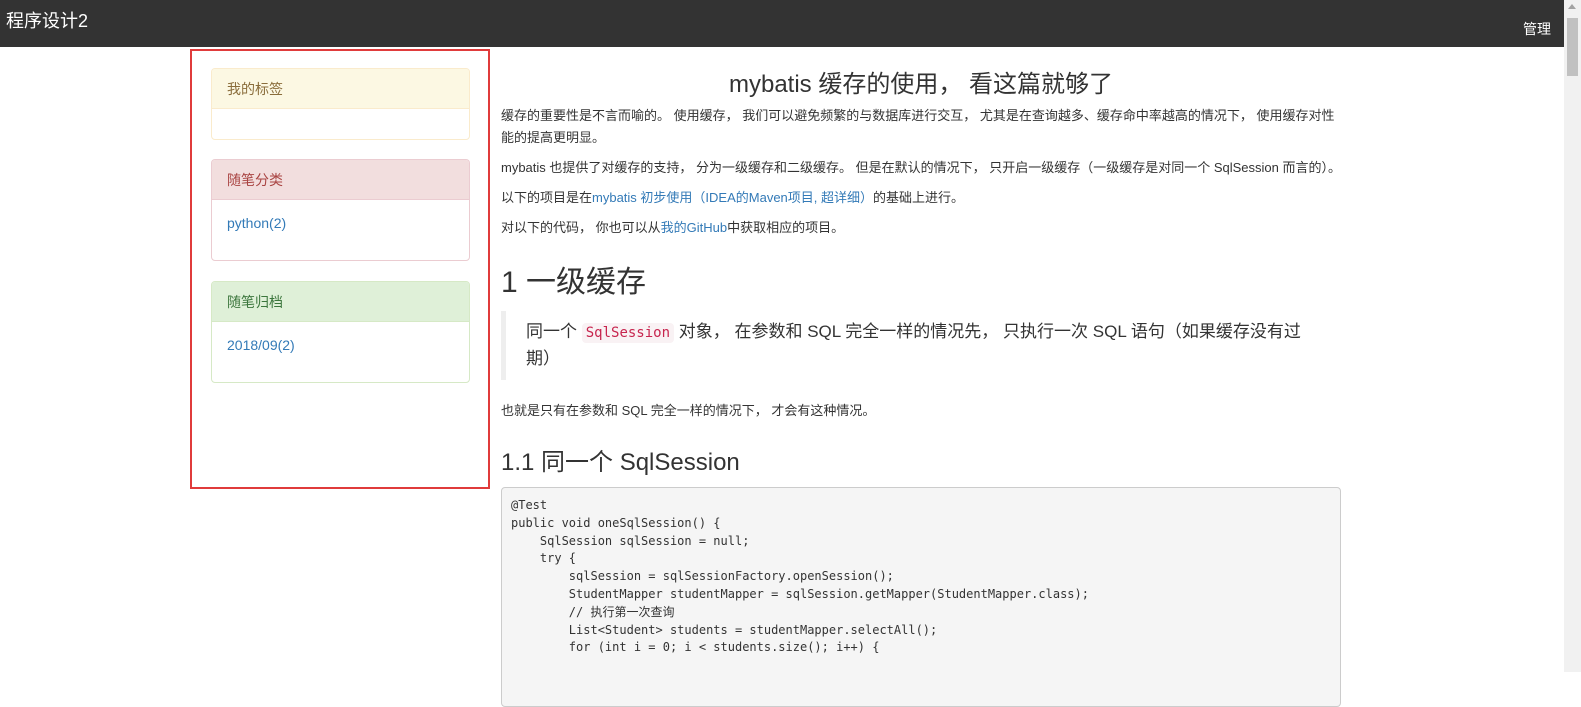 This screenshot has height=707, width=1581. I want to click on code-line: try {, so click(544, 558).